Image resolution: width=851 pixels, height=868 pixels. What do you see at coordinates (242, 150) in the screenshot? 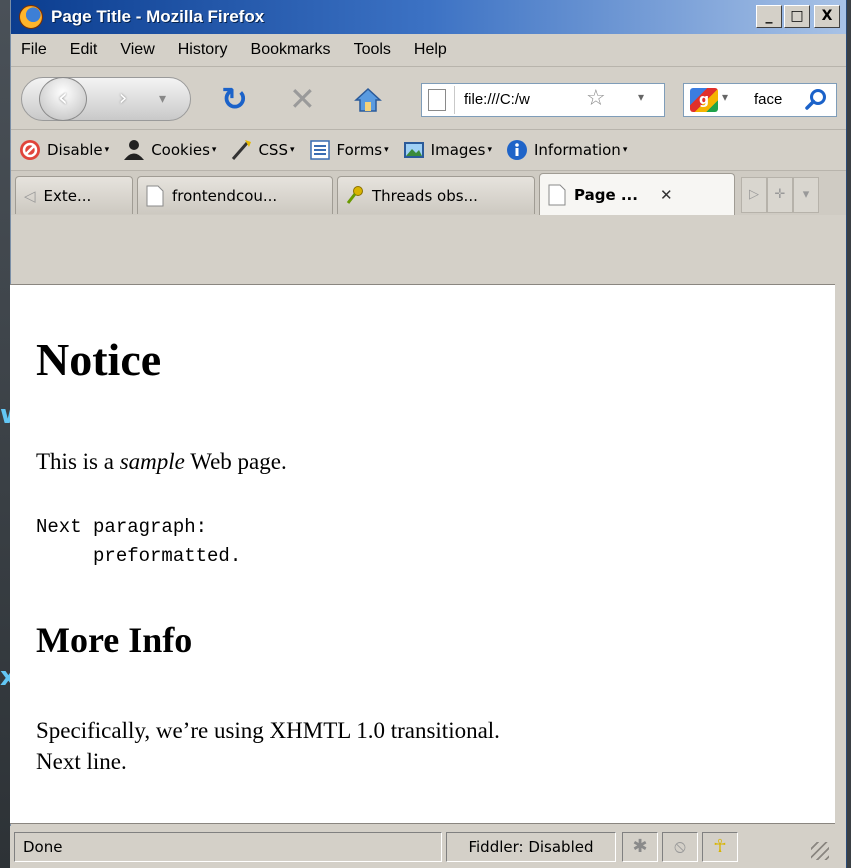
I see `css-icon` at bounding box center [242, 150].